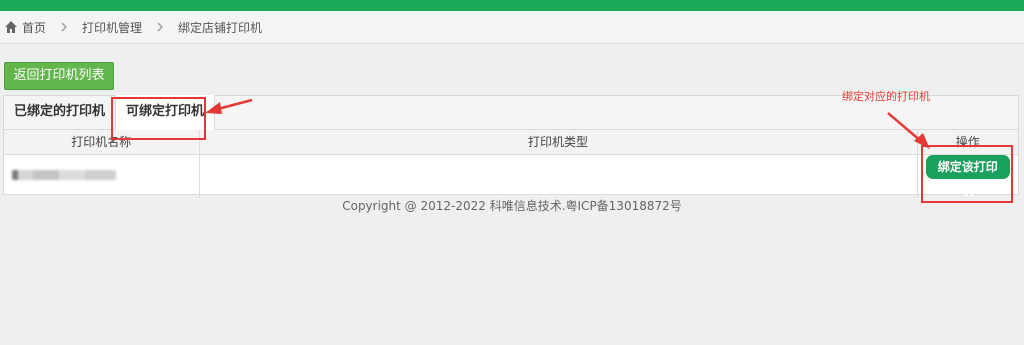 This screenshot has width=1024, height=345. Describe the element at coordinates (512, 27) in the screenshot. I see `breadcrumb: 首页 打印机管理 绑定店铺打印机` at that location.